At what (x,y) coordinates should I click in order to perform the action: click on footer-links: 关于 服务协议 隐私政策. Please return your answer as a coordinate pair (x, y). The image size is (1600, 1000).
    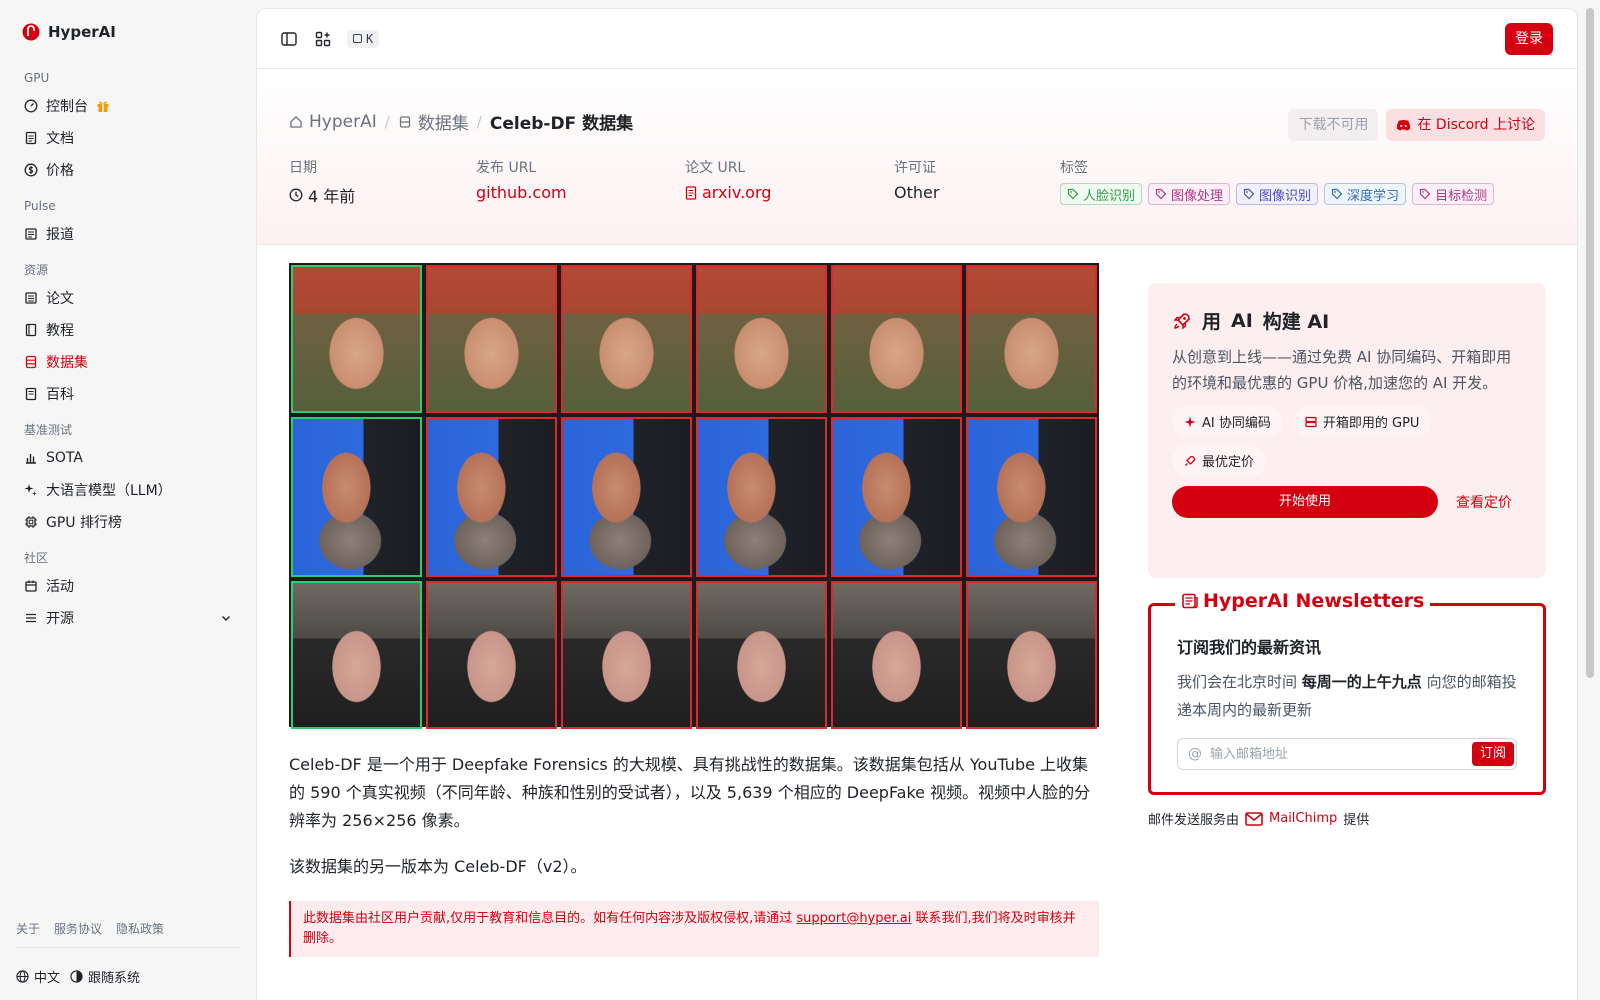
    Looking at the image, I should click on (128, 934).